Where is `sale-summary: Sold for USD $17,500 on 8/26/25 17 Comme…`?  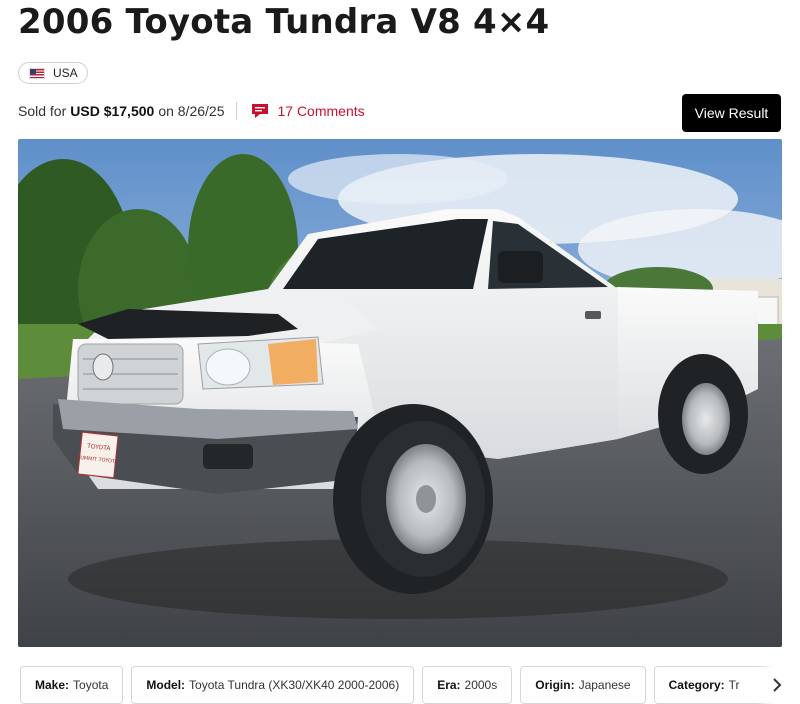 sale-summary: Sold for USD $17,500 on 8/26/25 17 Comme… is located at coordinates (191, 111).